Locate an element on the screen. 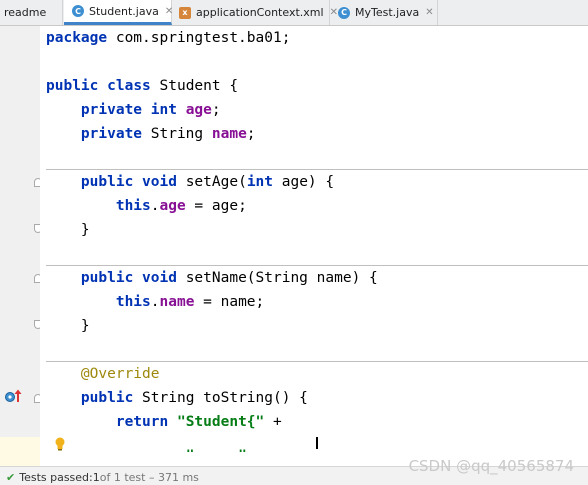 This screenshot has height=485, width=588. code-line-set-name-body: this.name = name; is located at coordinates (190, 302).